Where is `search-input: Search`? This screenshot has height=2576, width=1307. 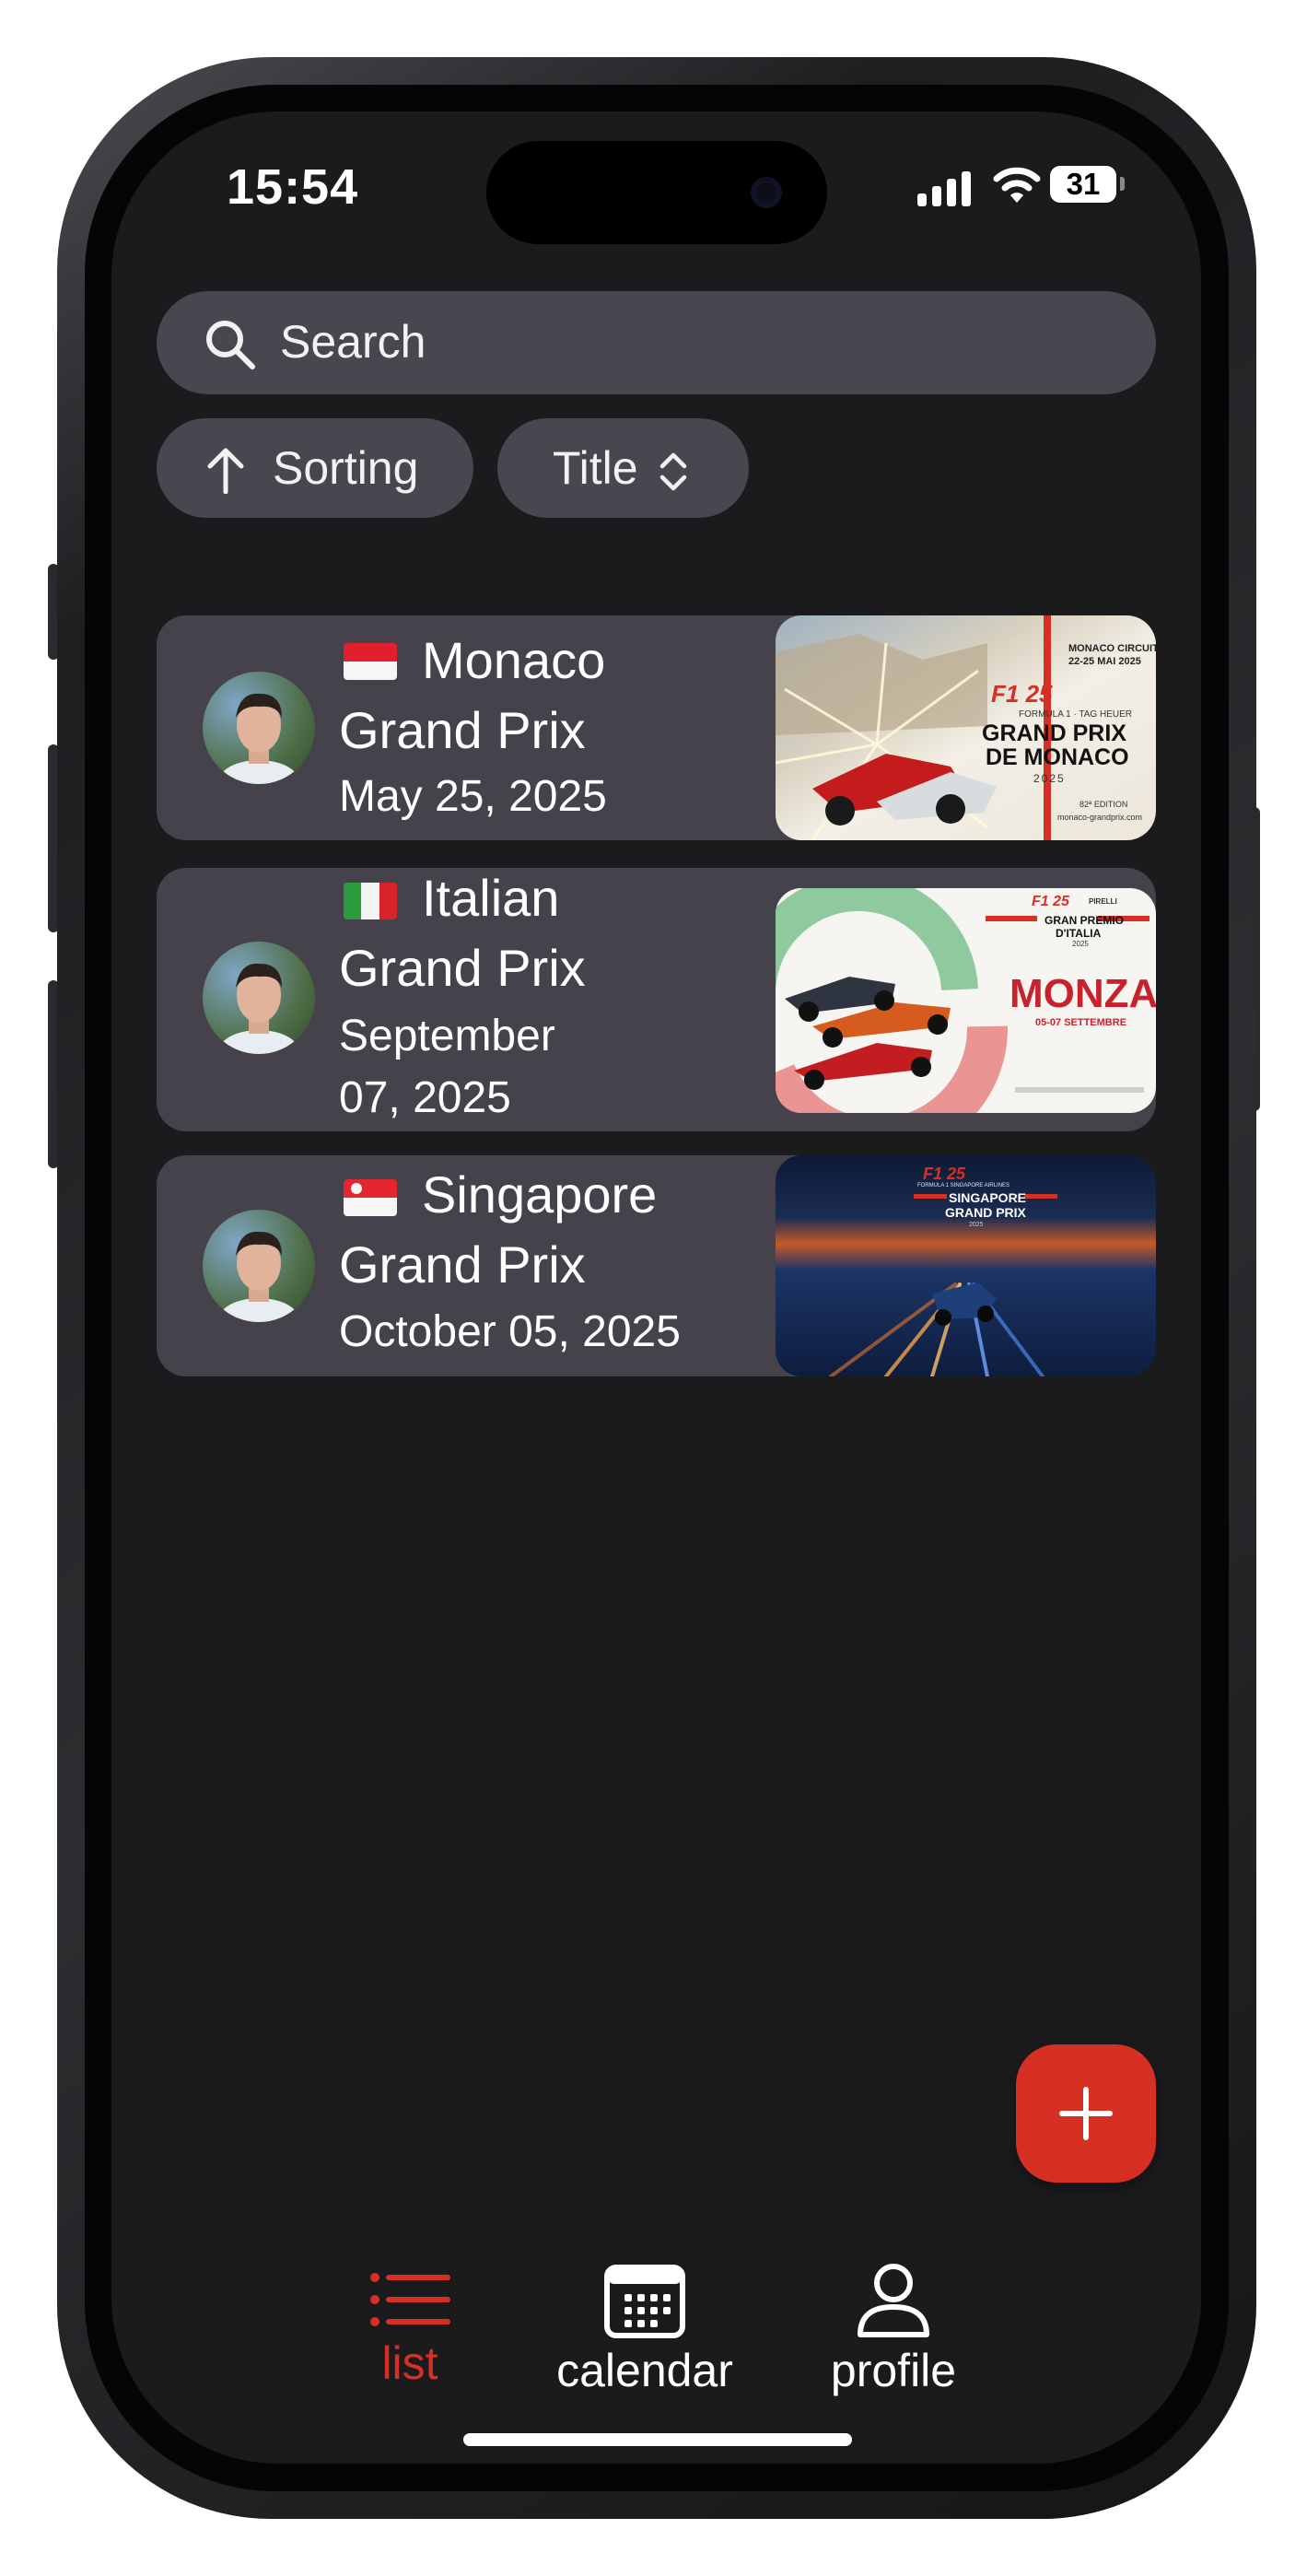 search-input: Search is located at coordinates (353, 342).